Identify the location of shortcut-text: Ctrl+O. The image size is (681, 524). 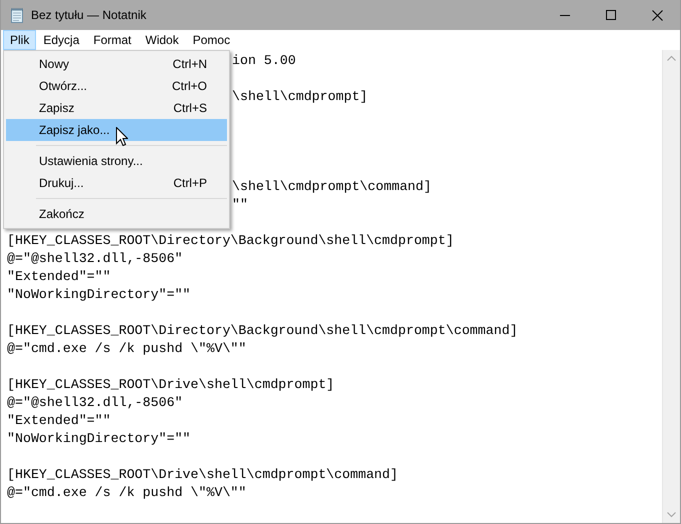
(189, 86).